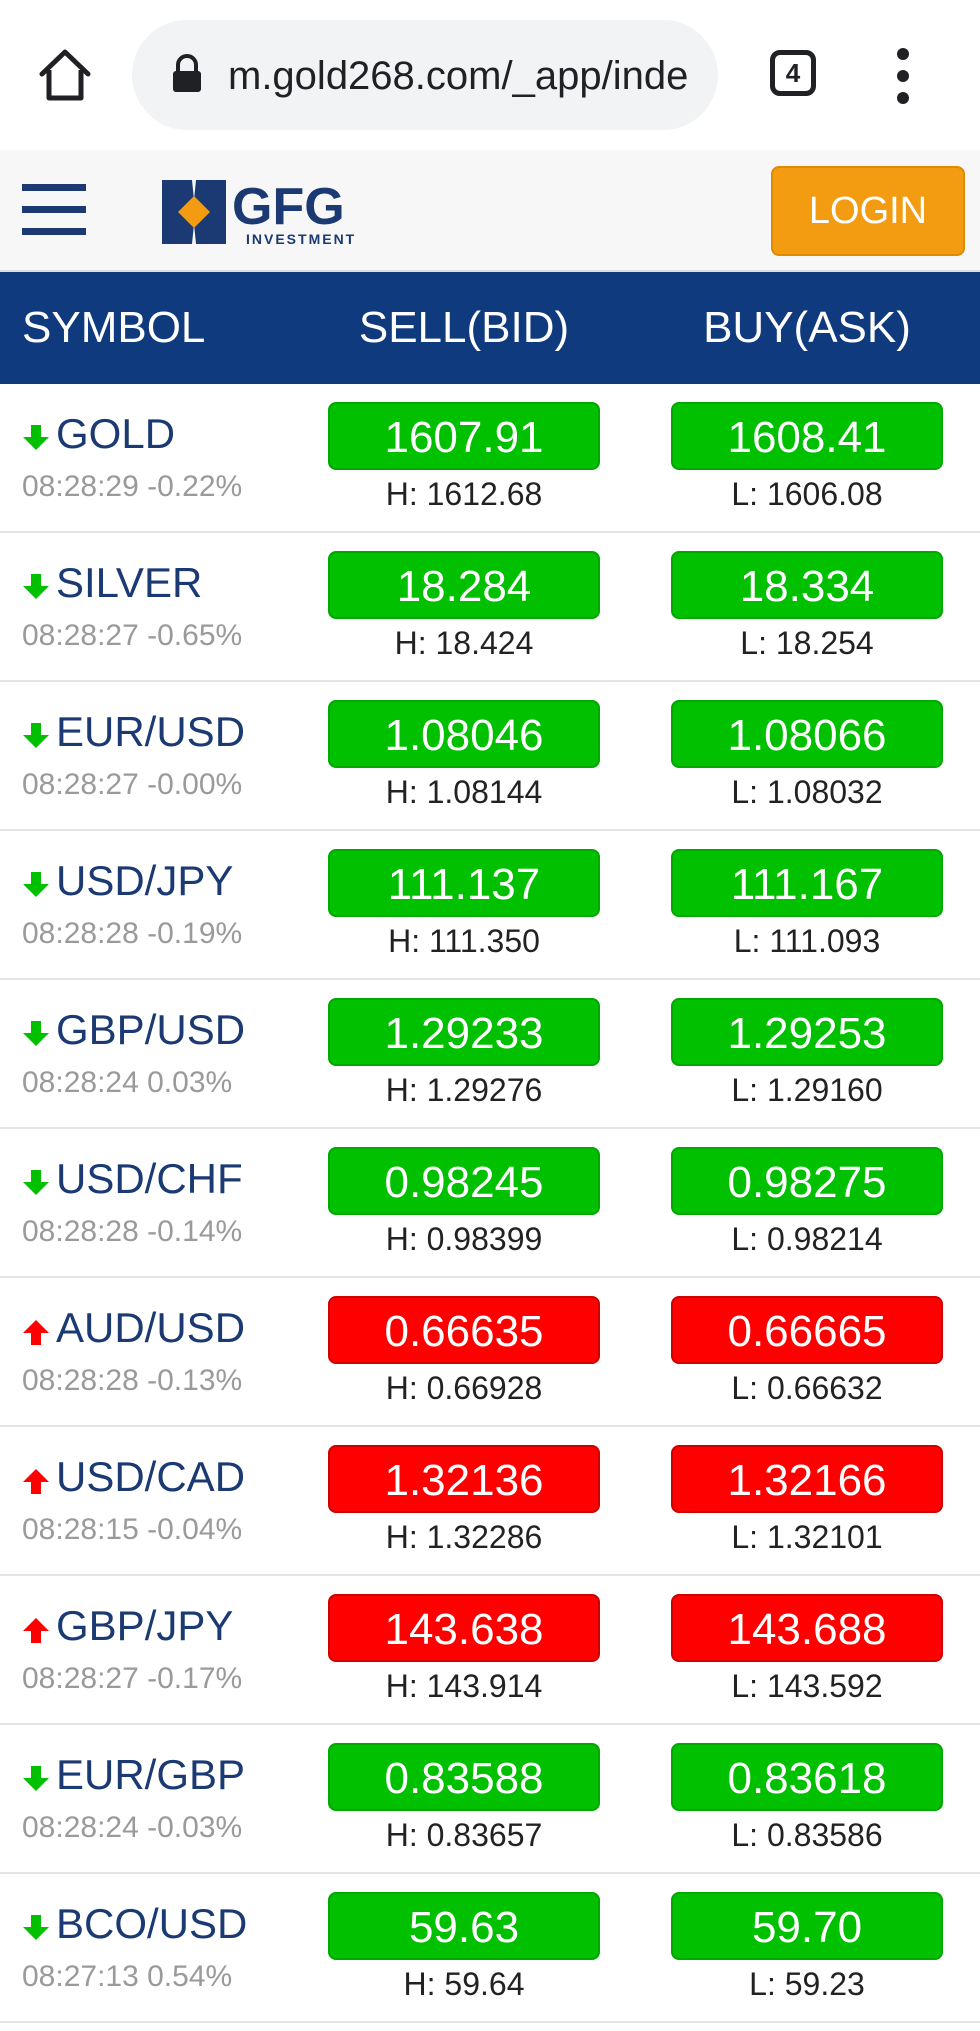 The width and height of the screenshot is (980, 2031). I want to click on symbol-name: USD/CHF, so click(149, 1179).